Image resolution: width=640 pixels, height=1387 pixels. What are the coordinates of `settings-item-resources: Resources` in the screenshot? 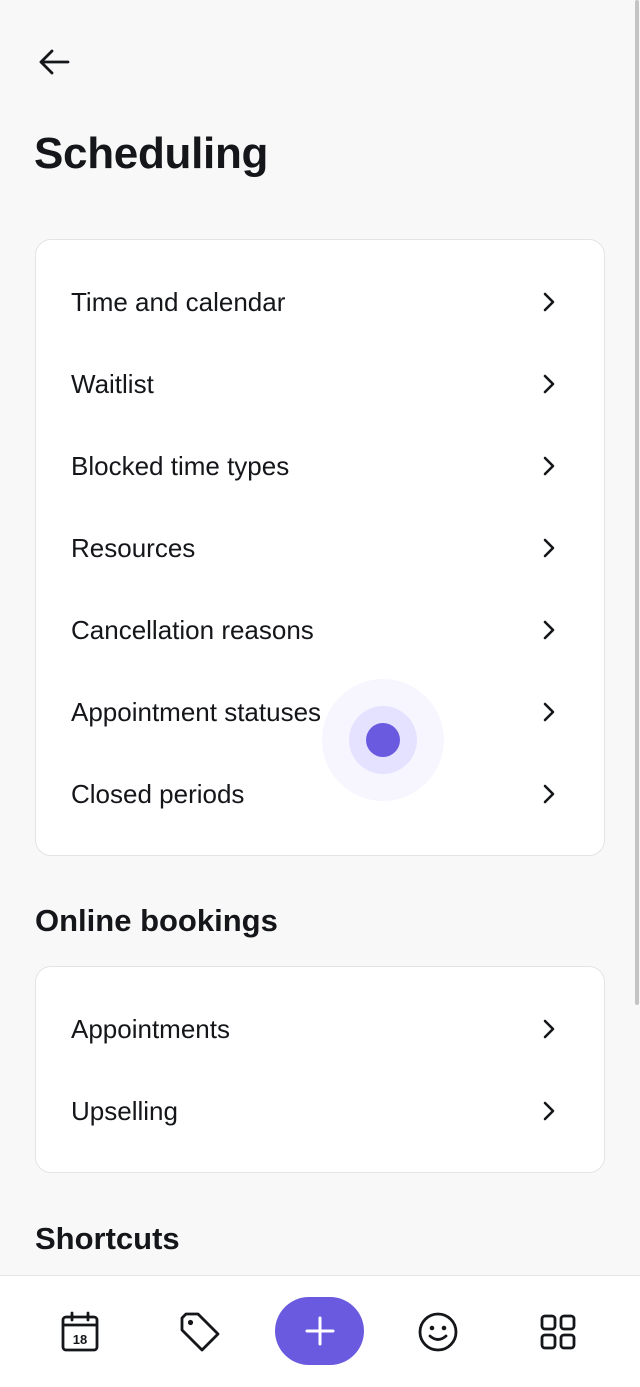 It's located at (320, 548).